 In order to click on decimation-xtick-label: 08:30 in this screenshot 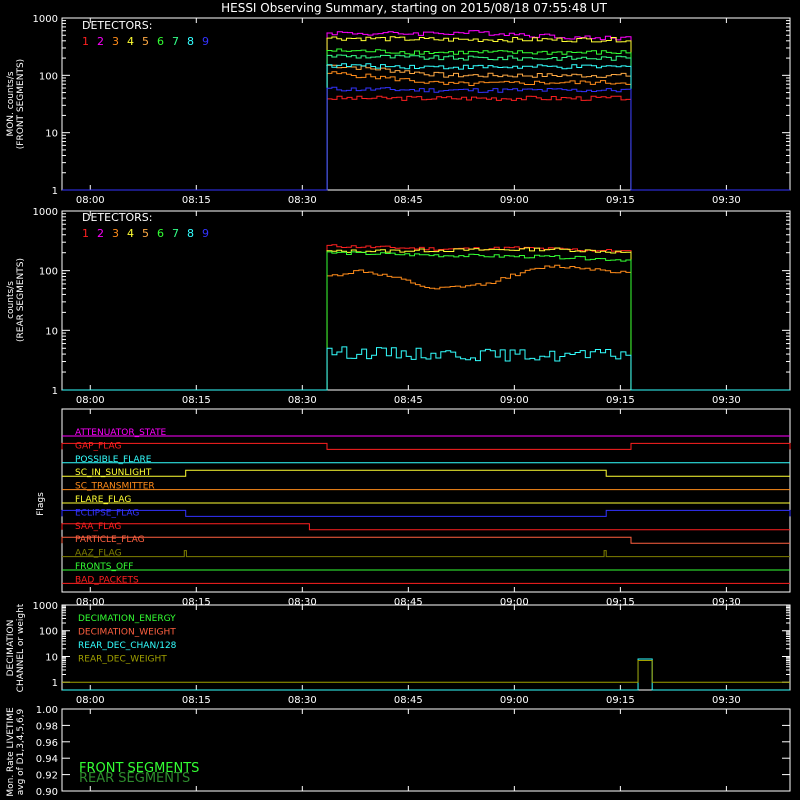, I will do `click(302, 700)`.